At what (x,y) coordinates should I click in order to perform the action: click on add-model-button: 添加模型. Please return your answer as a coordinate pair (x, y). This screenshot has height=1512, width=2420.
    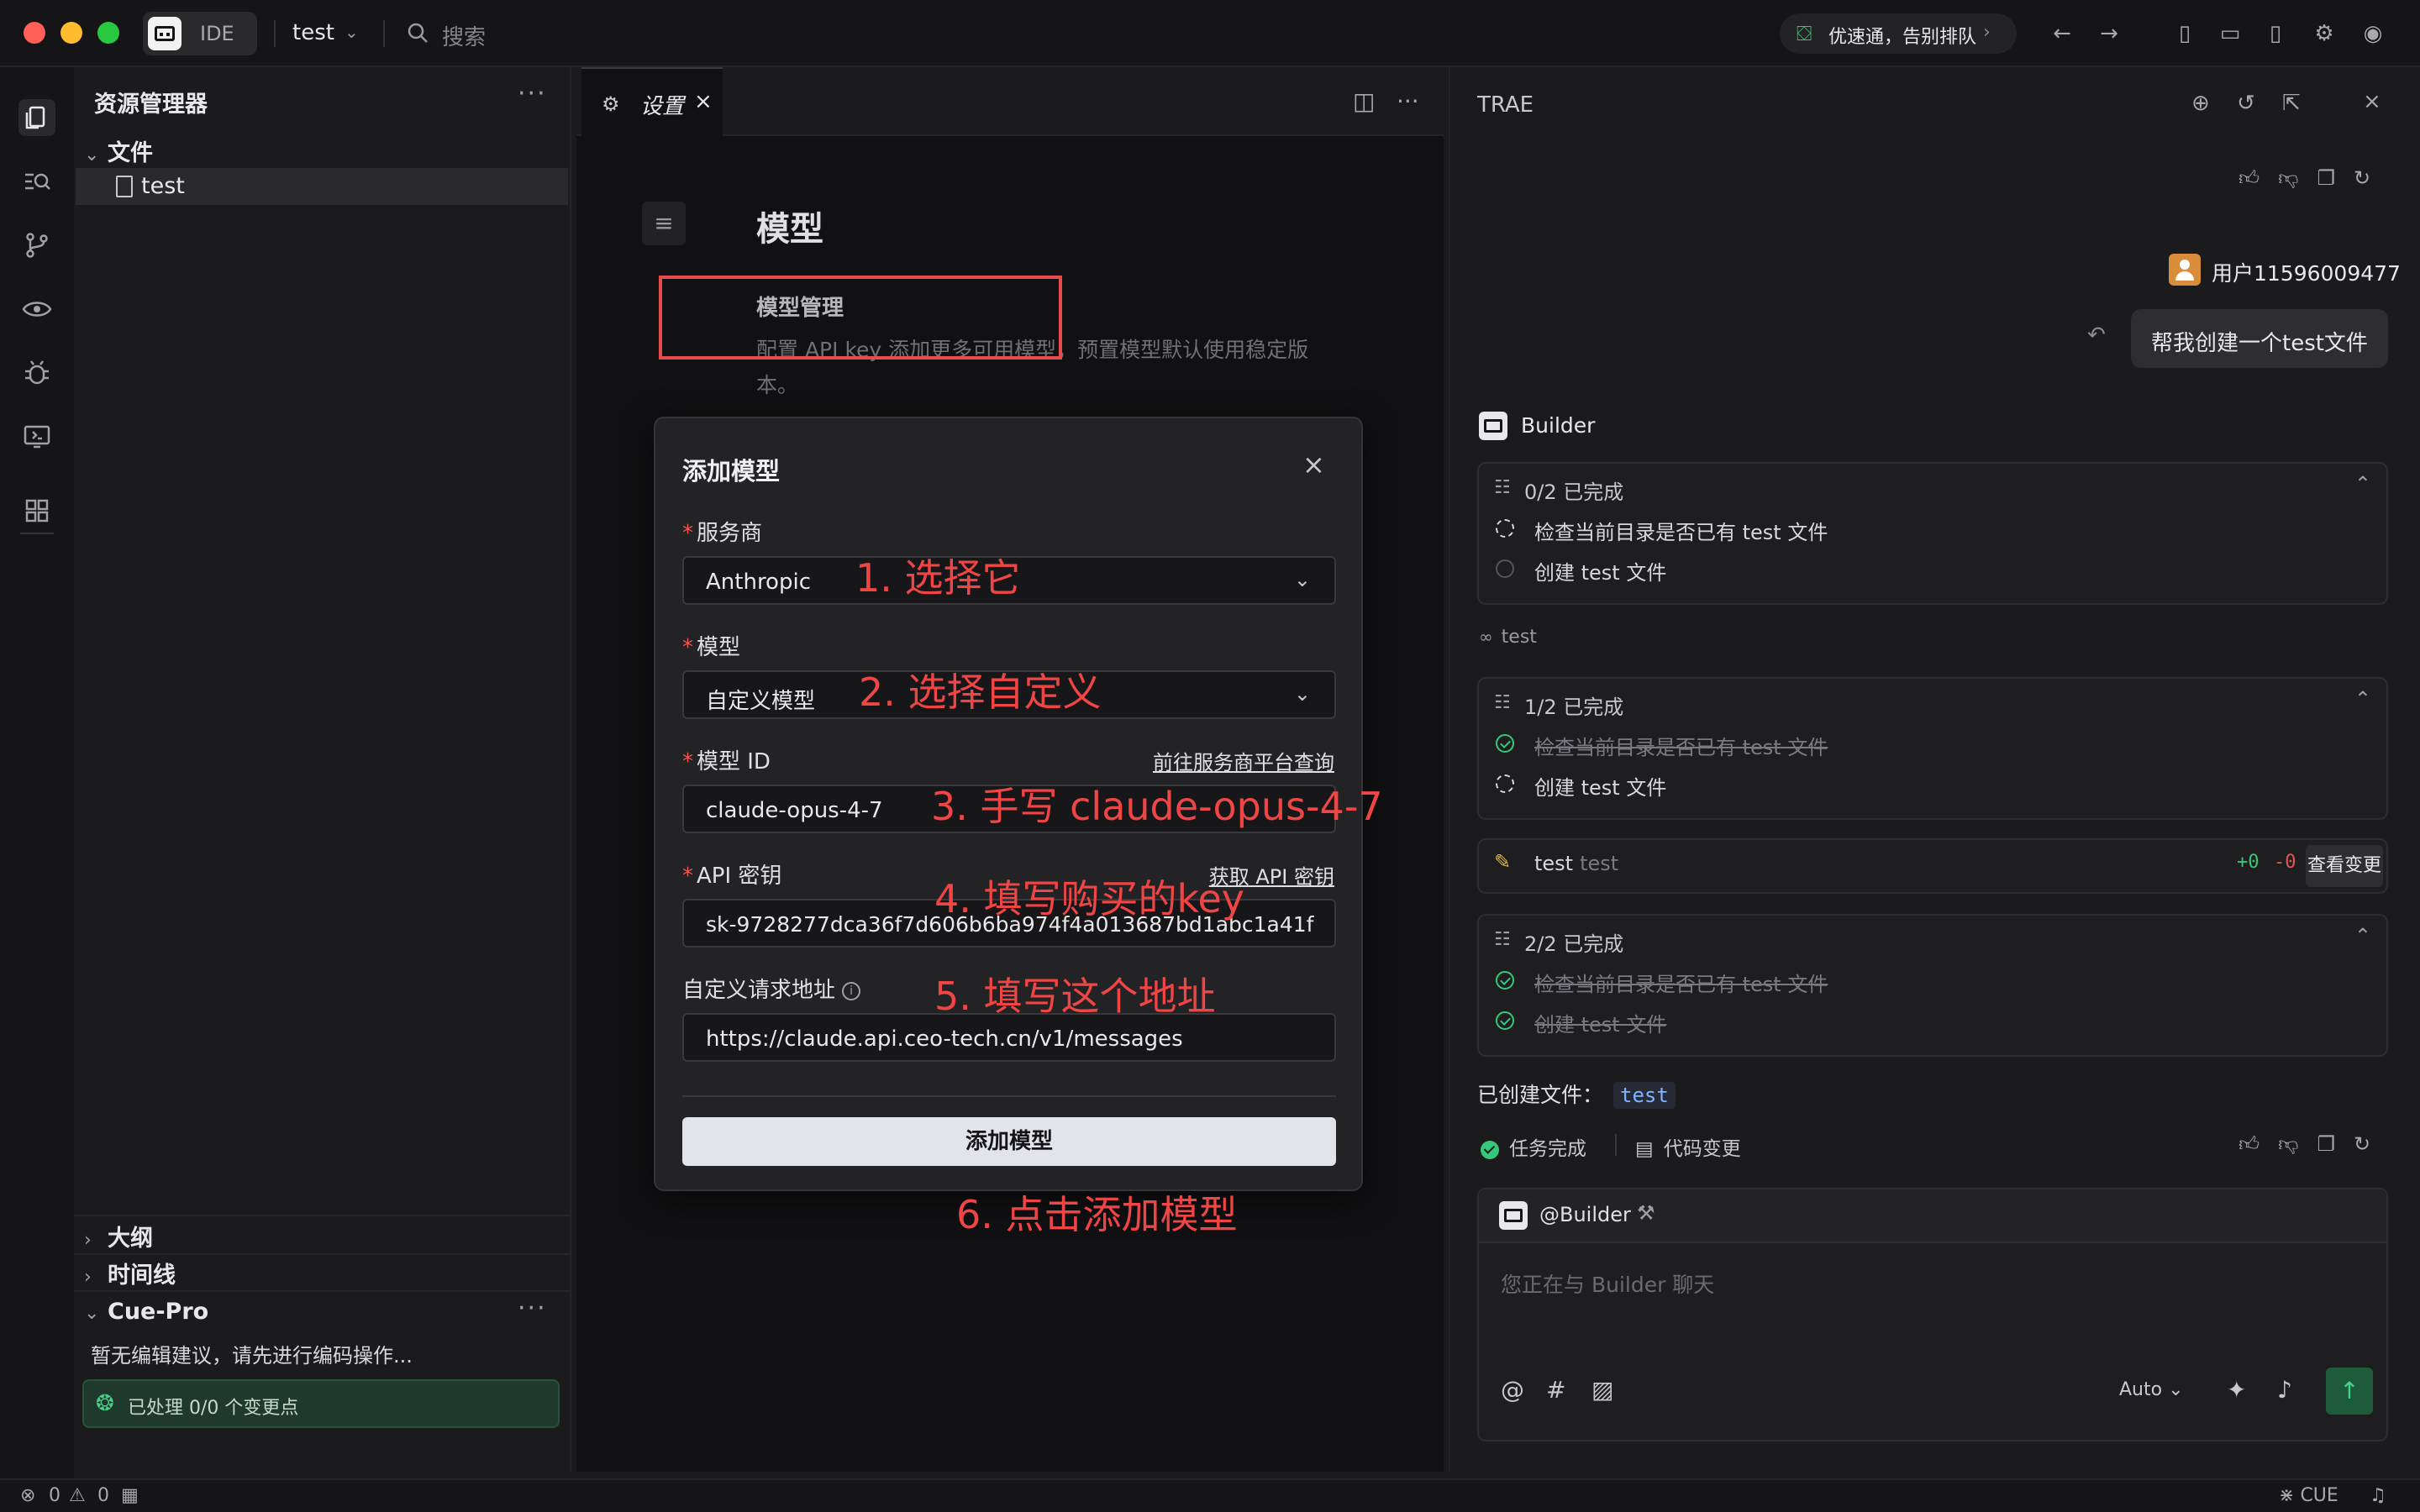
    Looking at the image, I should click on (1009, 1141).